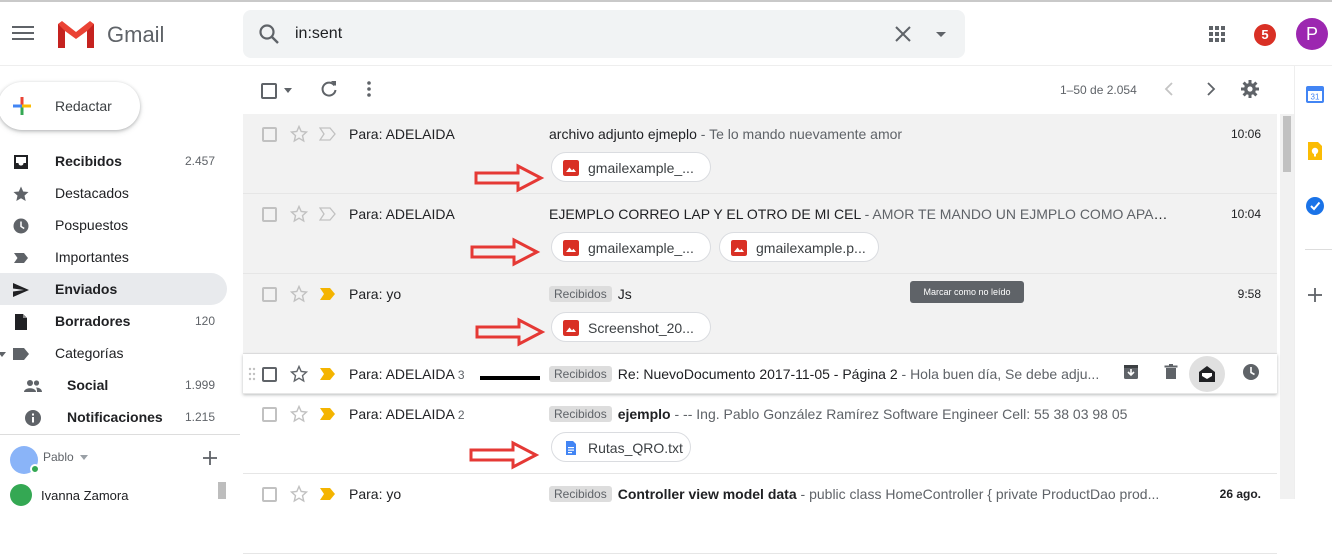 Image resolution: width=1332 pixels, height=554 pixels. I want to click on hangouts-user-name: Pablo, so click(58, 457).